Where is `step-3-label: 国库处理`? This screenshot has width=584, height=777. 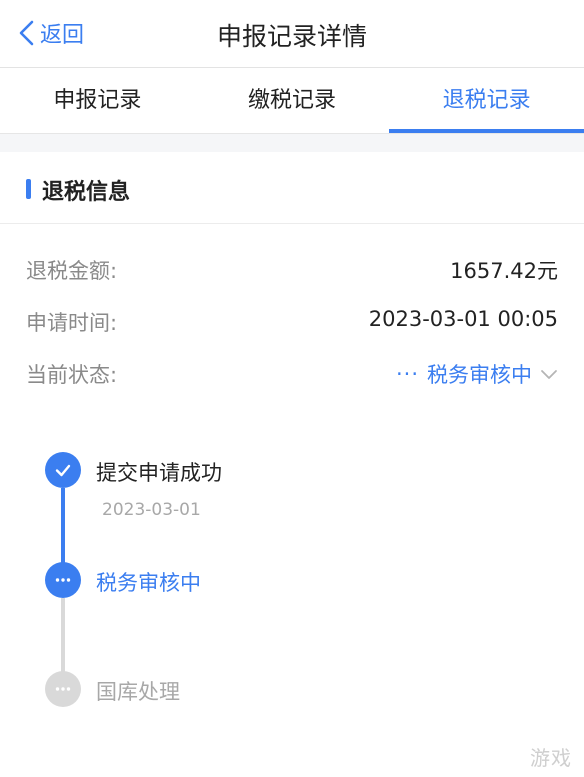
step-3-label: 国库处理 is located at coordinates (138, 692).